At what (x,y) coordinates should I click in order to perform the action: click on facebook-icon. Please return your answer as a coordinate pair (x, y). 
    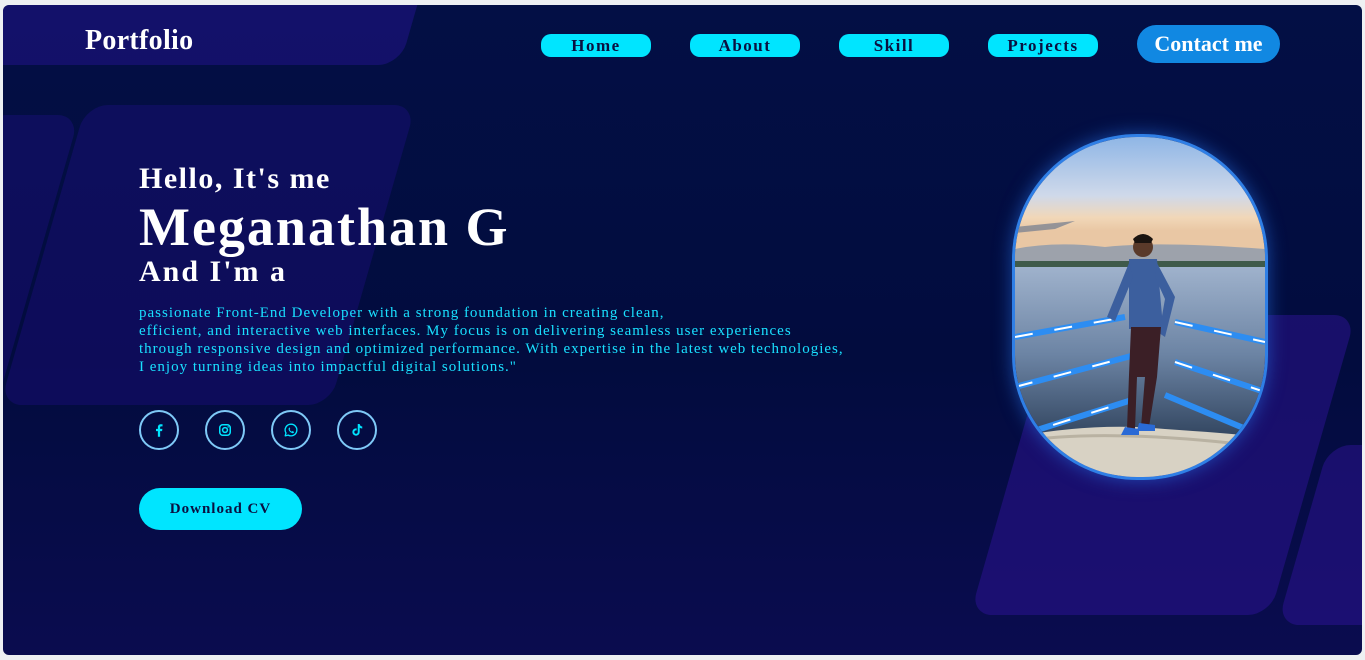
    Looking at the image, I should click on (159, 430).